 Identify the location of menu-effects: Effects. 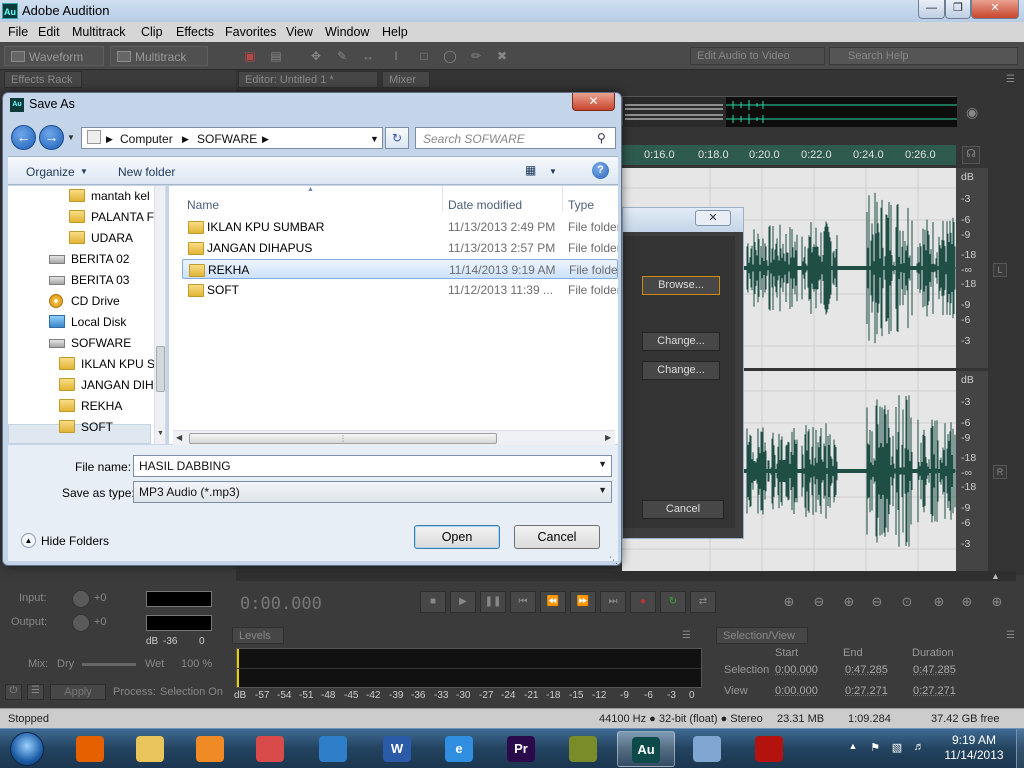
(195, 32).